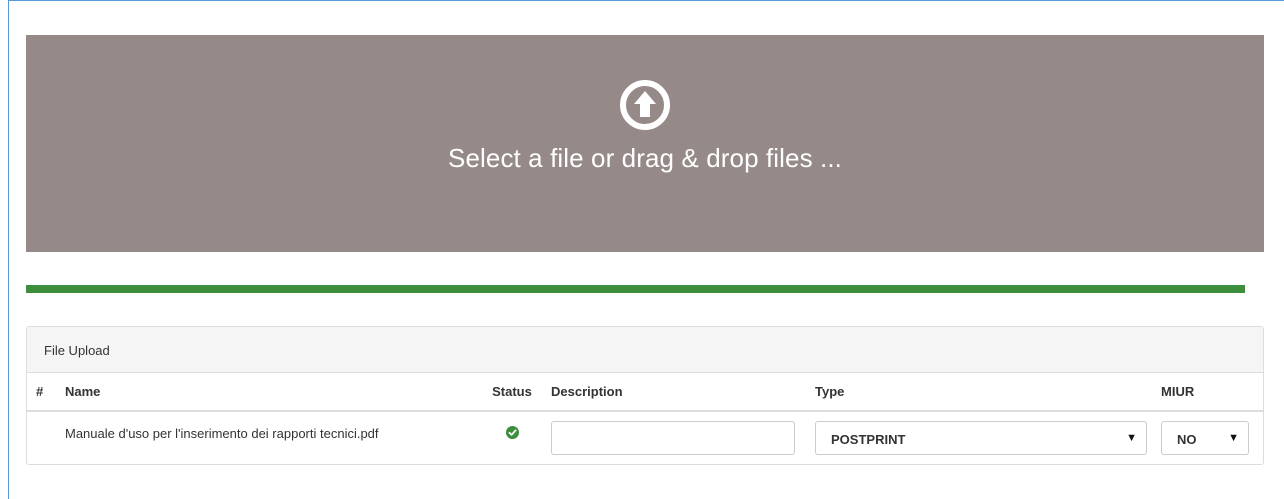  I want to click on type-cell: POSTPRINT ▼, so click(982, 437).